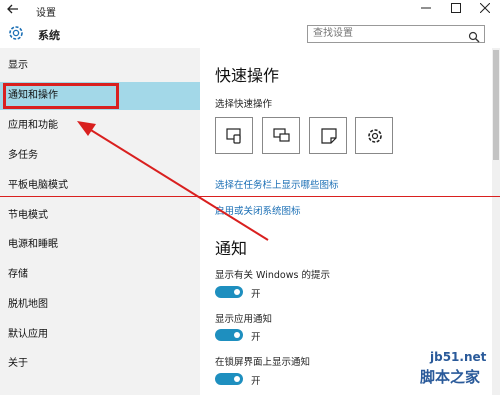  What do you see at coordinates (263, 362) in the screenshot?
I see `lock-screen-notifications-label: 在锁屏界面上显示通知` at bounding box center [263, 362].